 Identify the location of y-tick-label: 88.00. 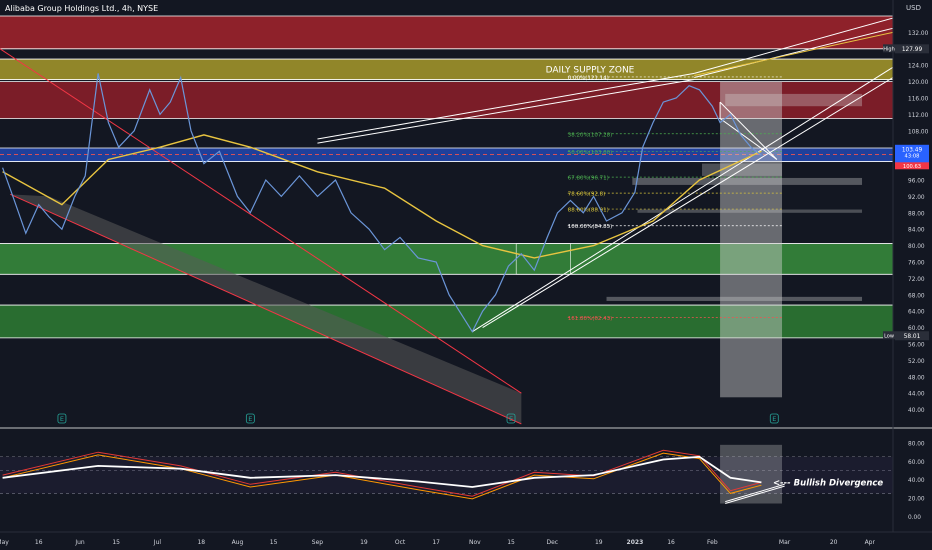
(916, 214).